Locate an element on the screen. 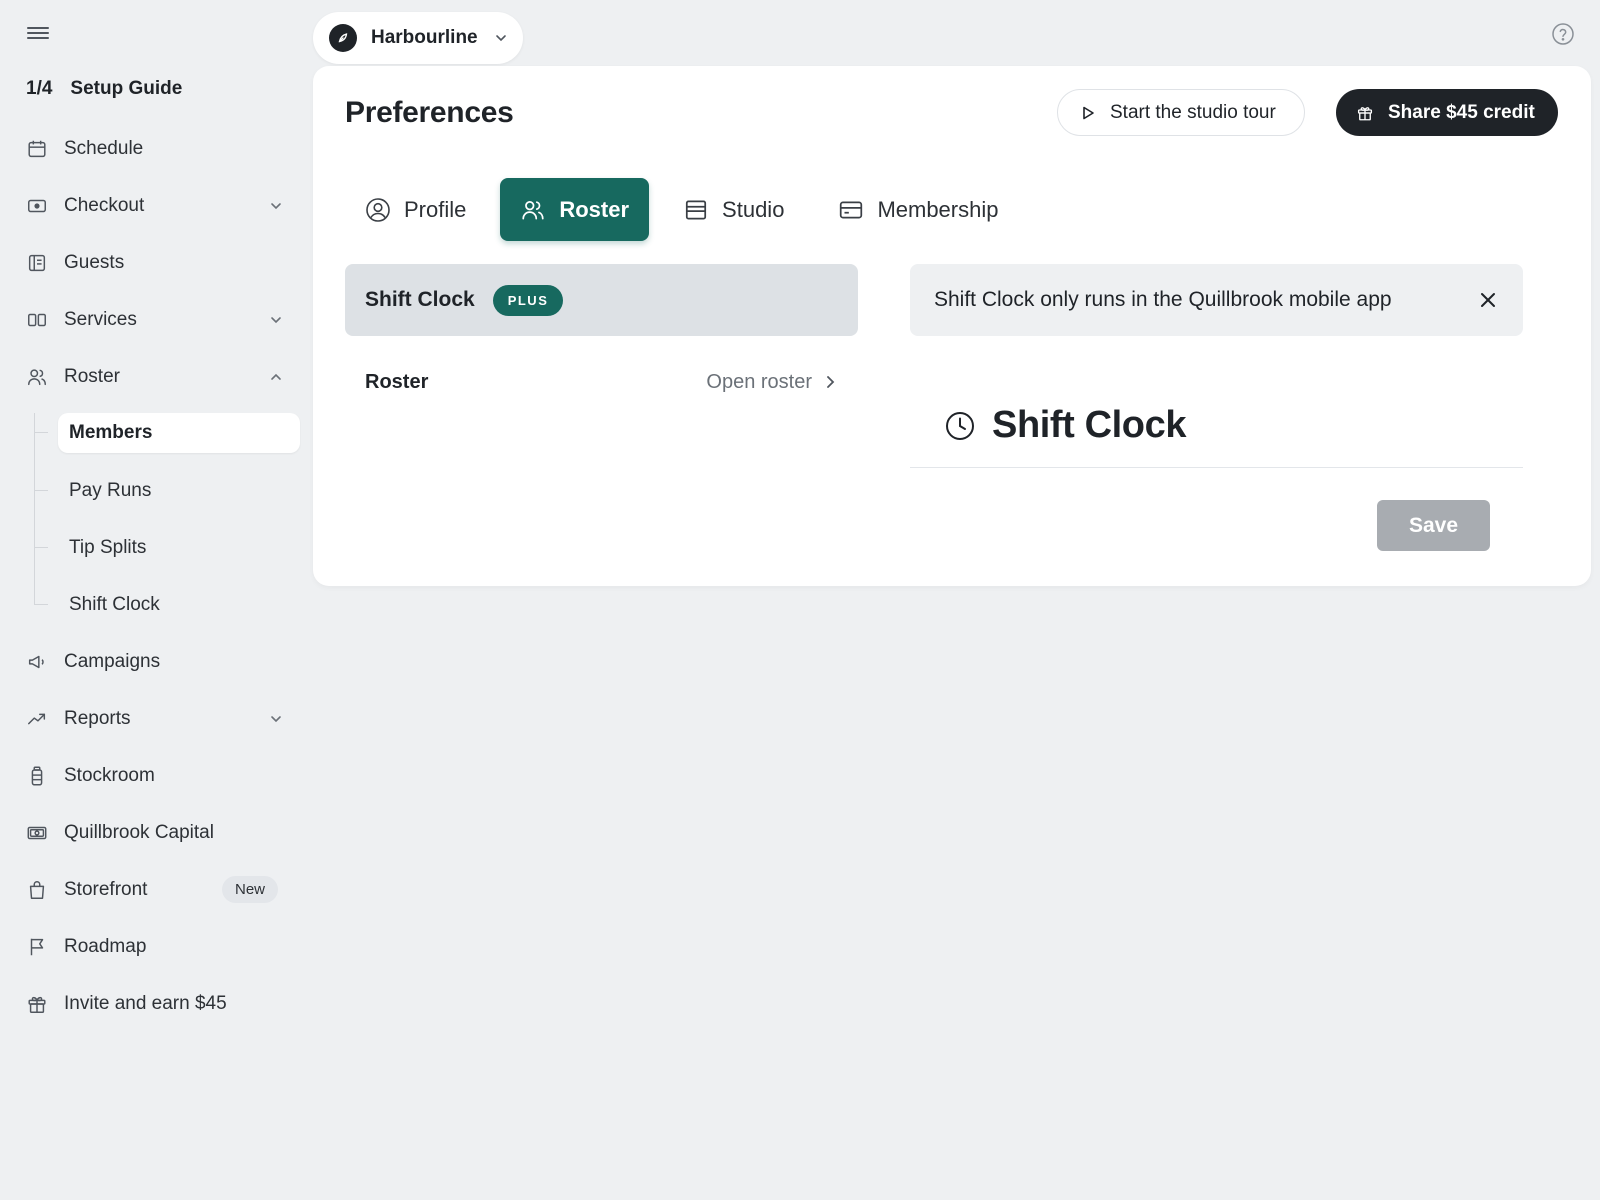 The width and height of the screenshot is (1600, 1200). clock-icon is located at coordinates (960, 425).